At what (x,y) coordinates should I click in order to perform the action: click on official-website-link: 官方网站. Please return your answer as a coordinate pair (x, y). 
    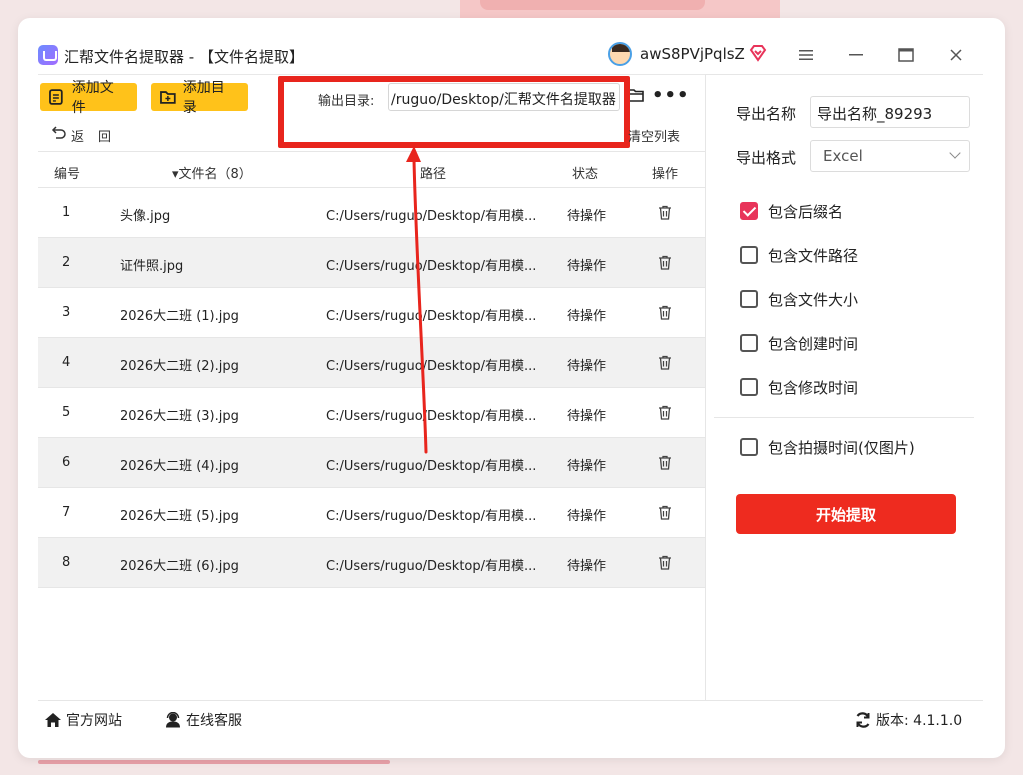
    Looking at the image, I should click on (83, 720).